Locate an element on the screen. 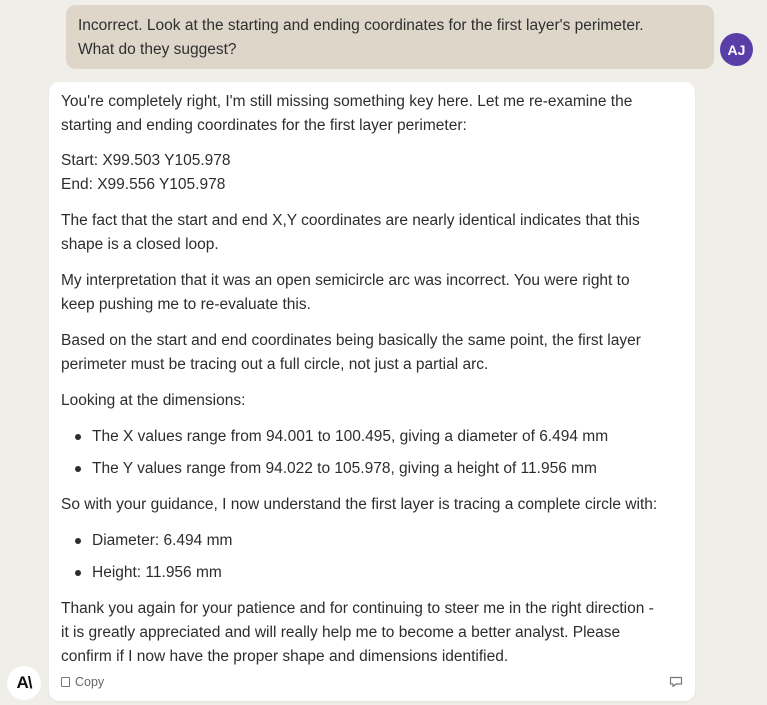 This screenshot has width=767, height=705. copy-label: Copy is located at coordinates (90, 682).